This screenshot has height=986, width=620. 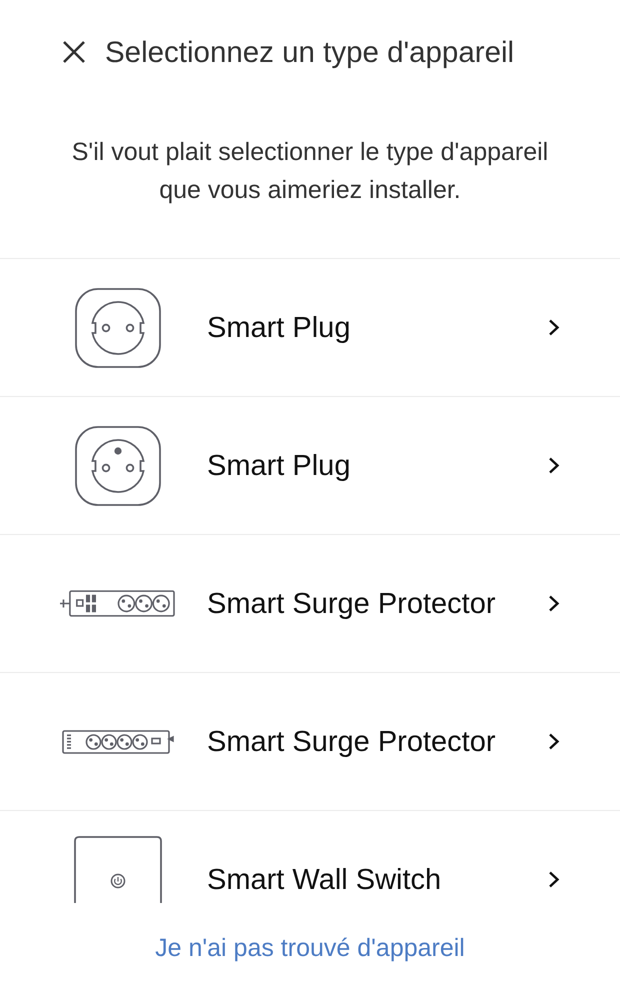 I want to click on close-icon, so click(x=74, y=52).